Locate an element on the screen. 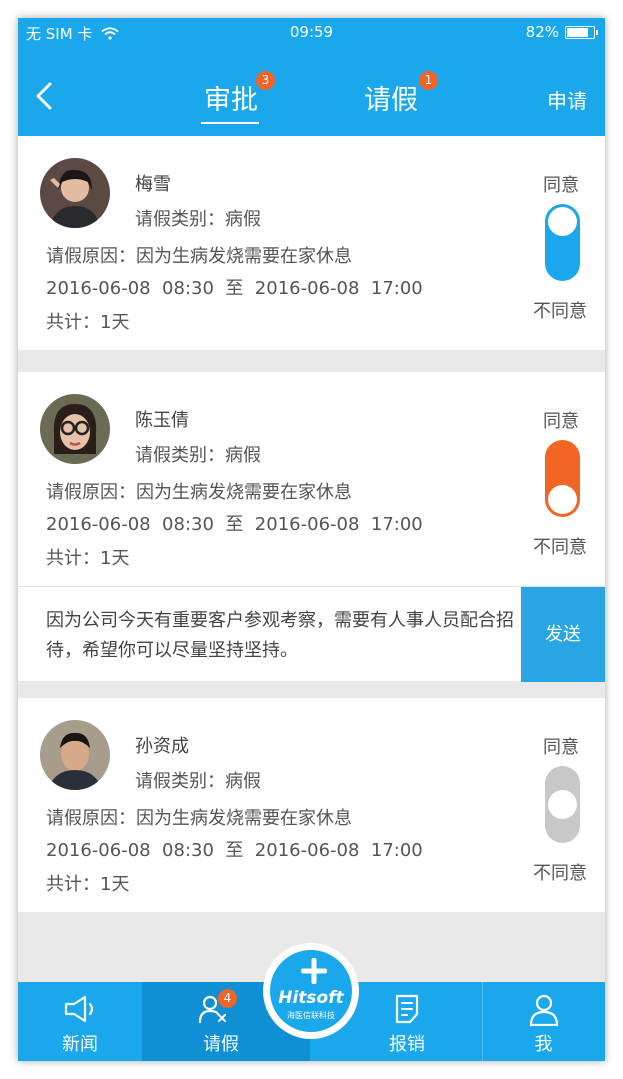  battery-icon is located at coordinates (581, 32).